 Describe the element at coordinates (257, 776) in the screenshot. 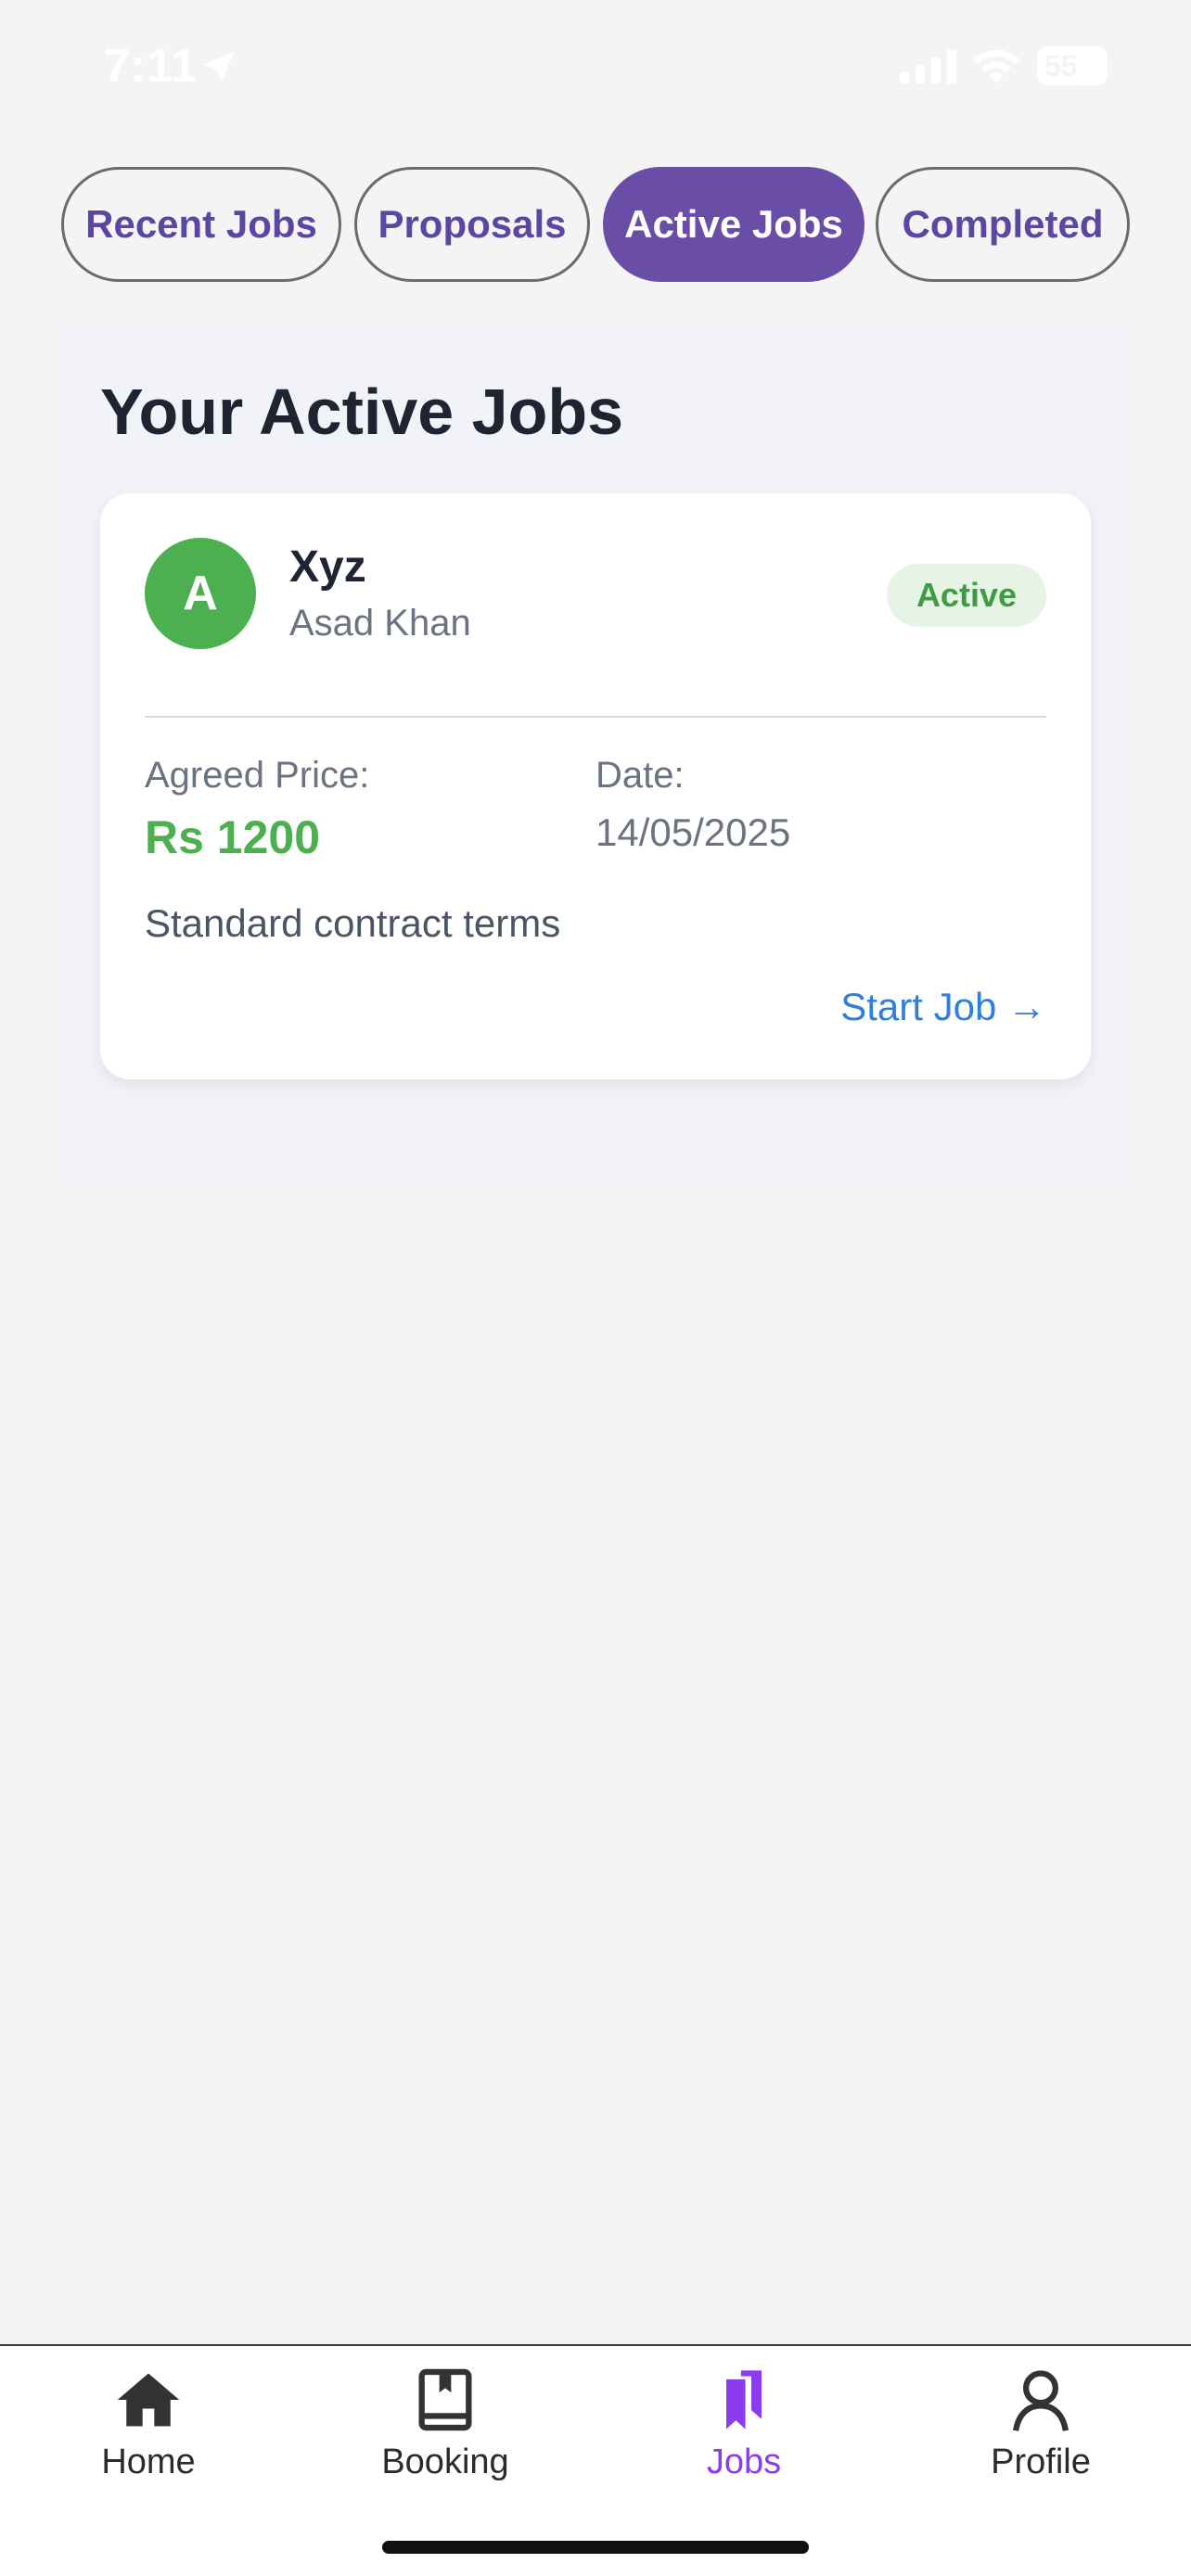

I see `price-label: Agreed Price:` at that location.